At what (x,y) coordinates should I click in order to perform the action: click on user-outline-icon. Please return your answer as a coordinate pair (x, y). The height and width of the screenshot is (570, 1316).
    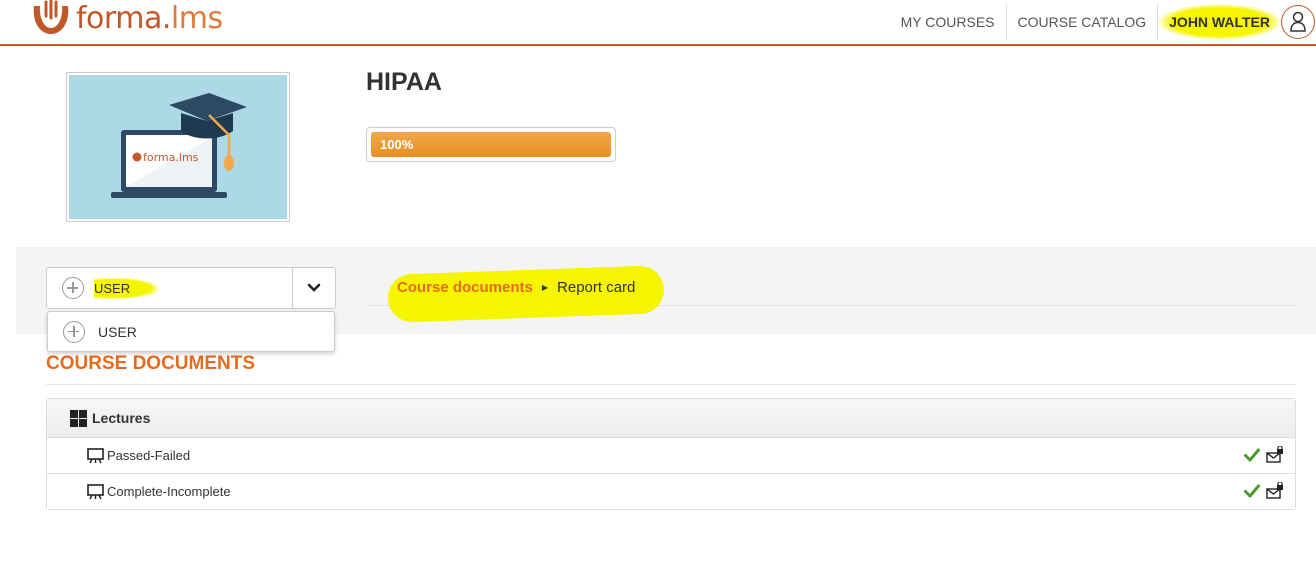
    Looking at the image, I should click on (1298, 21).